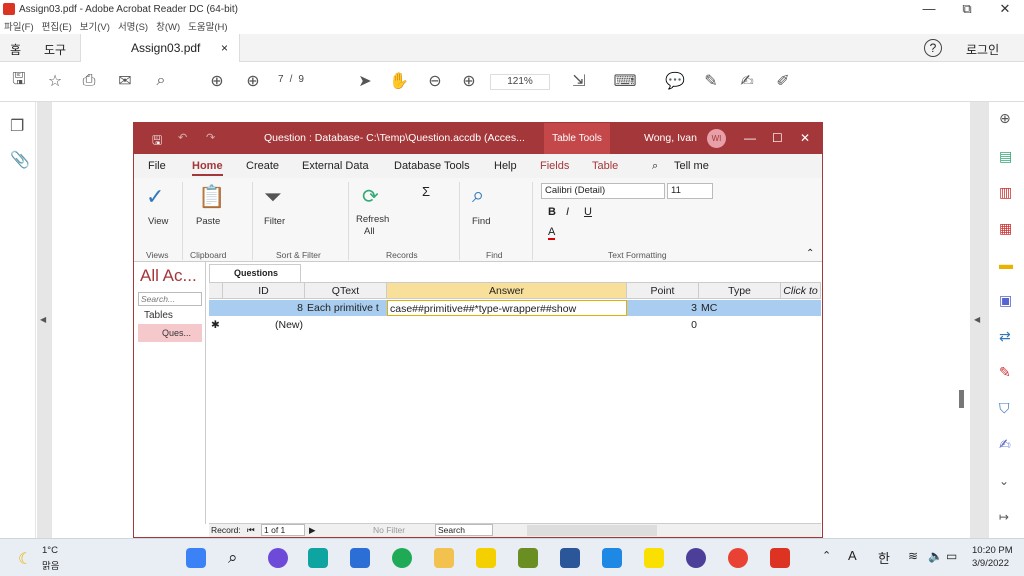 This screenshot has height=576, width=1024. Describe the element at coordinates (55, 49) in the screenshot. I see `tab-tools: 도구` at that location.